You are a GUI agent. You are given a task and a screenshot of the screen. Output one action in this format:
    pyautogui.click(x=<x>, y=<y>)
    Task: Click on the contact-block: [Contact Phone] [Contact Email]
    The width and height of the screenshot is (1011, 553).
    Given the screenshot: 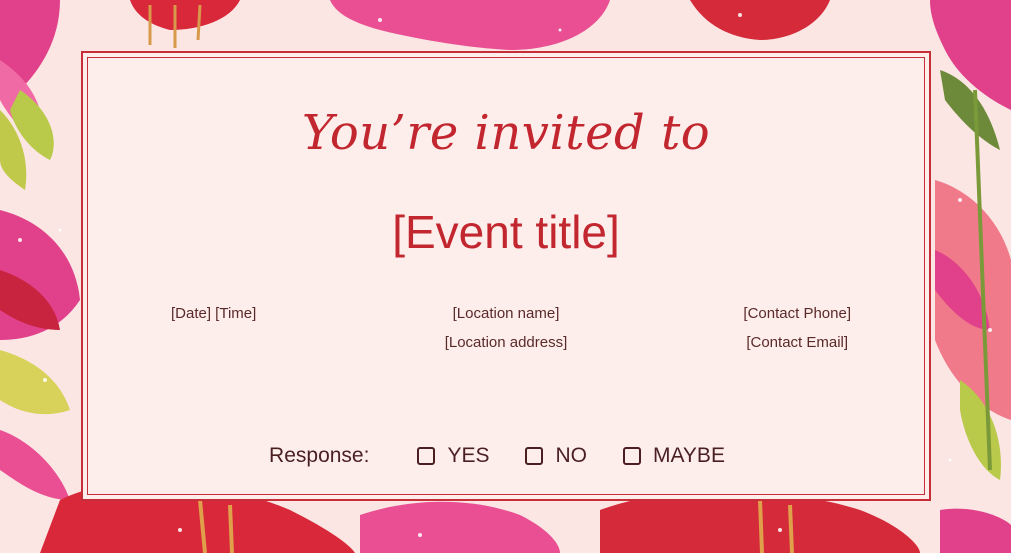 What is the action you would take?
    pyautogui.click(x=797, y=334)
    